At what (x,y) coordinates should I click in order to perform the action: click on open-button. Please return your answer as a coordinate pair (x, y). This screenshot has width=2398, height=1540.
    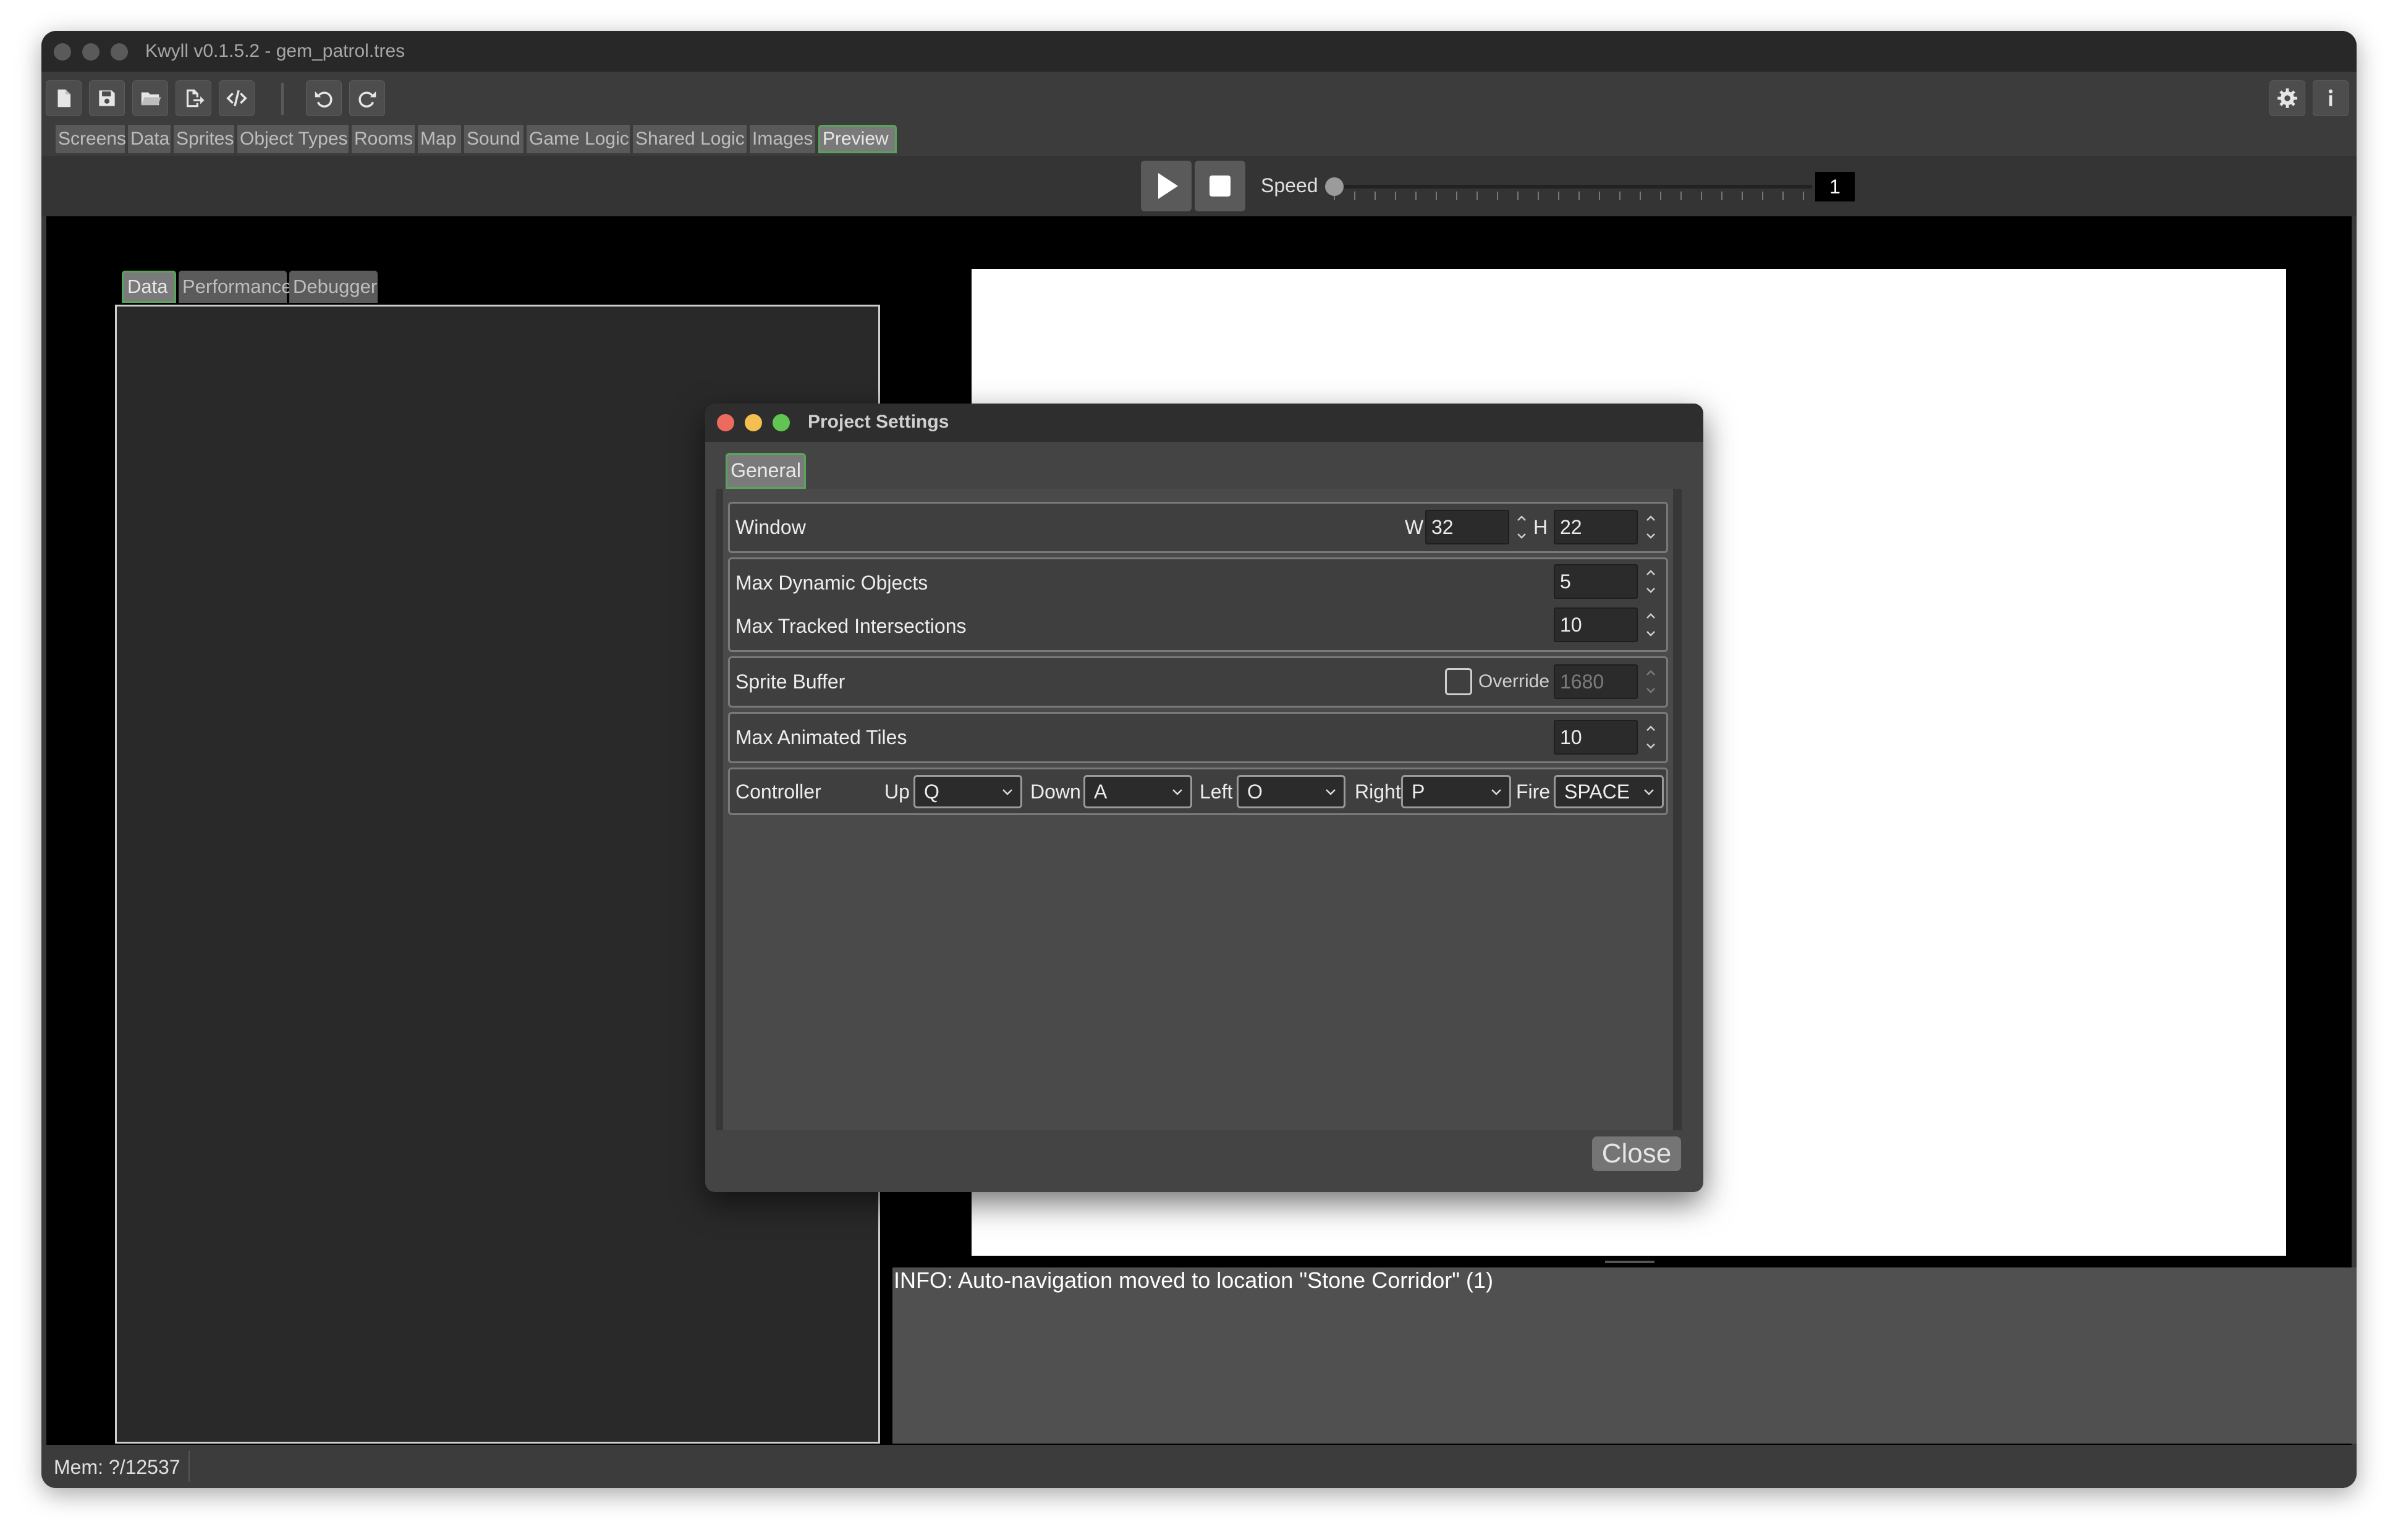
    Looking at the image, I should click on (150, 98).